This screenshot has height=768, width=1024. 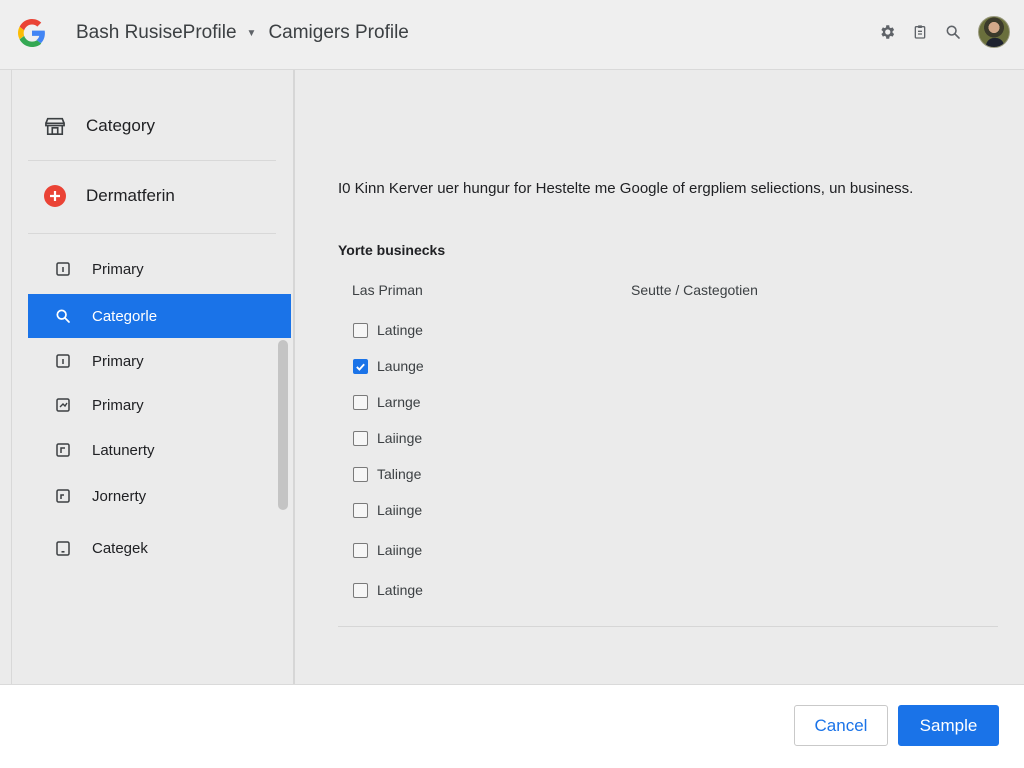 I want to click on dialog-footer: Cancel Sample, so click(x=512, y=726).